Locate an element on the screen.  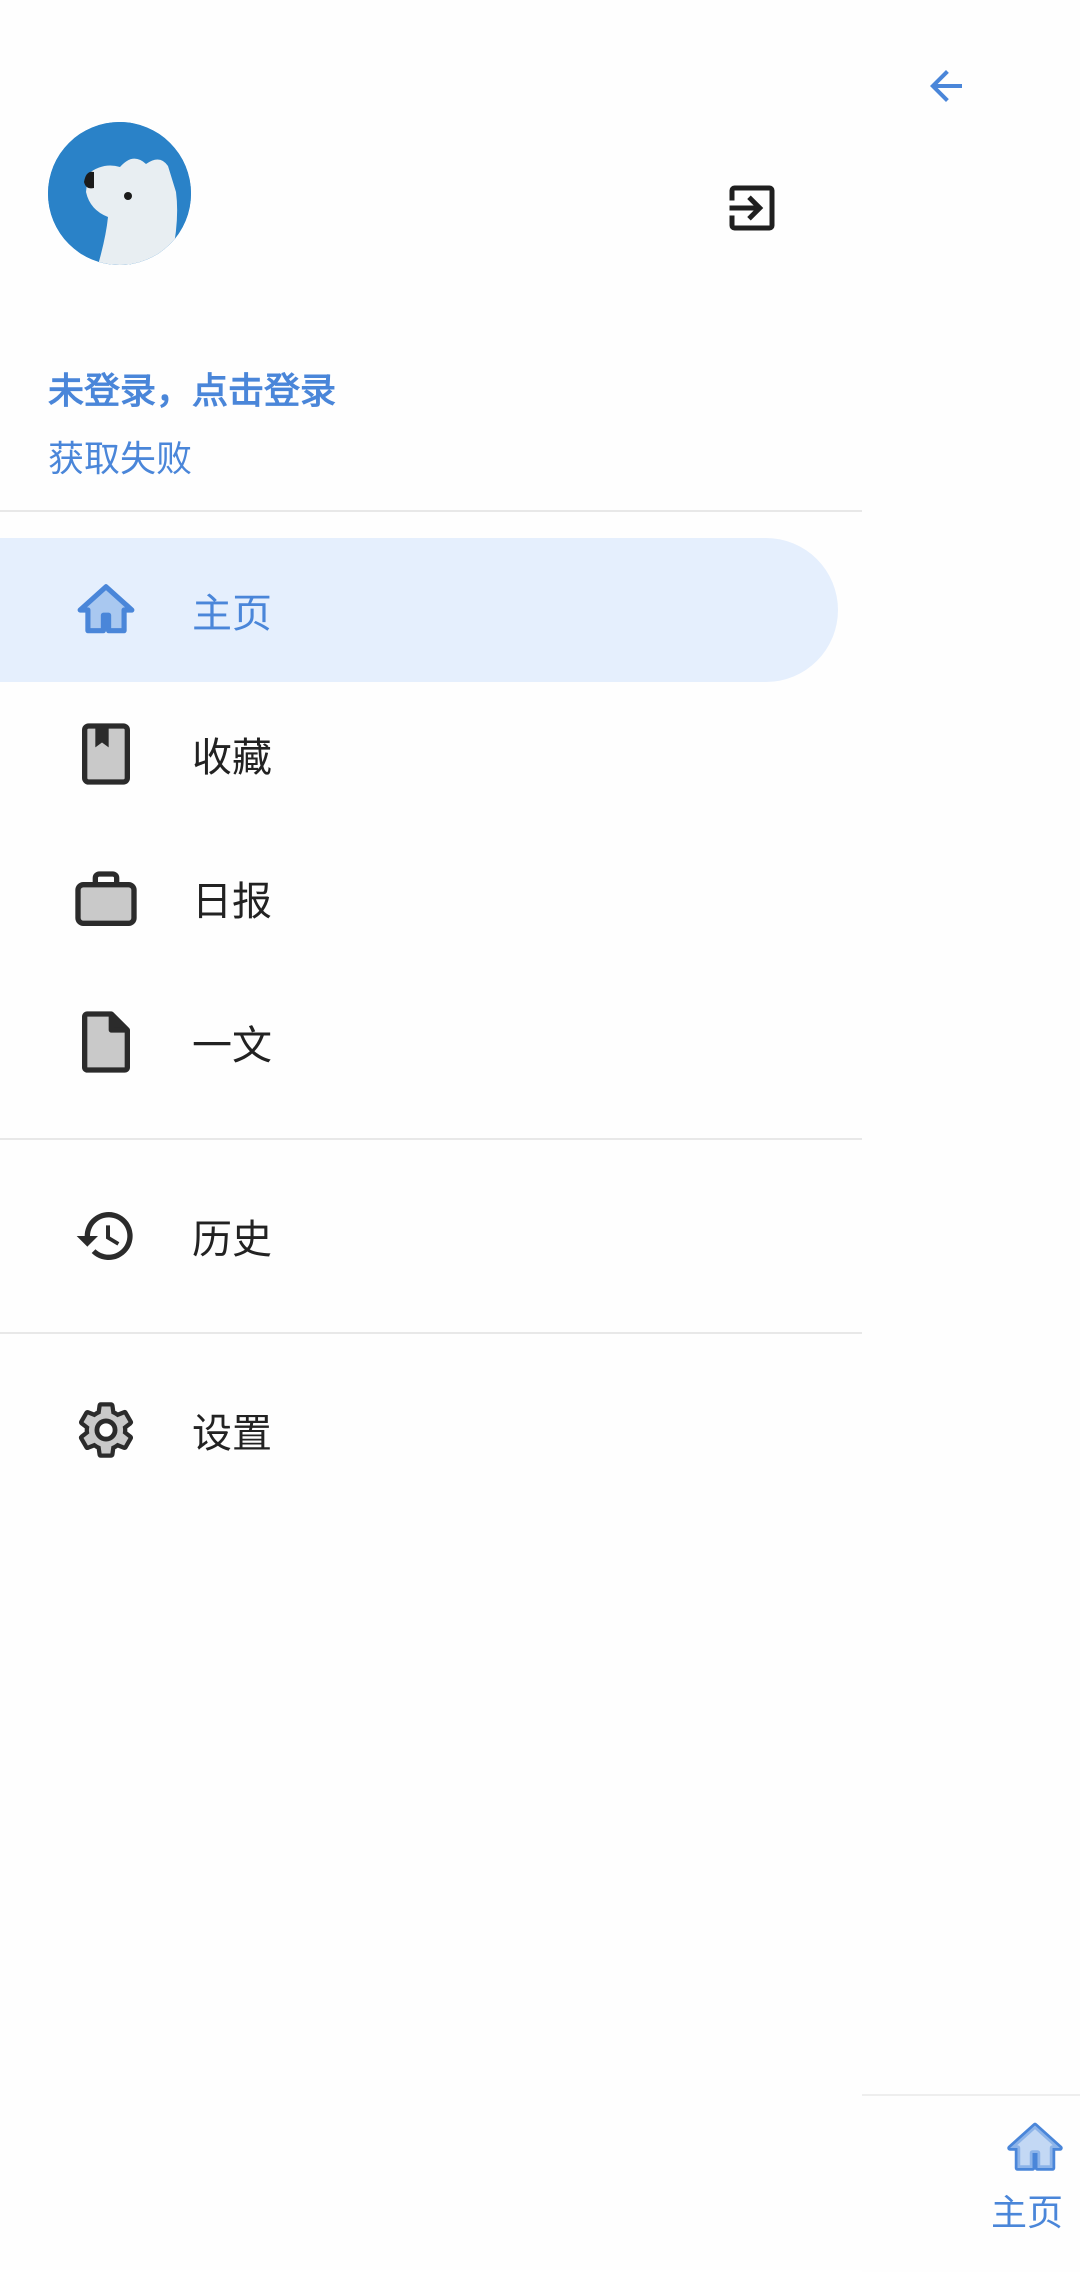
menu-item-home: 主页 is located at coordinates (419, 610).